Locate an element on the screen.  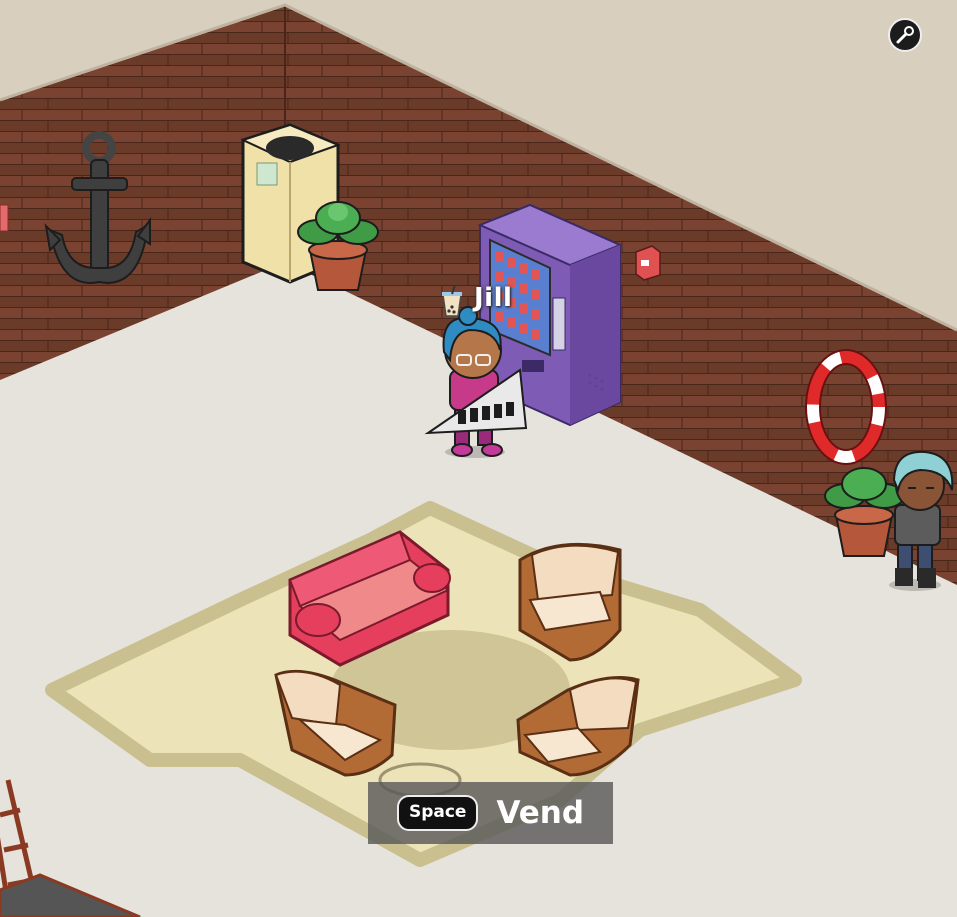
space-key-badge: Space is located at coordinates (437, 813).